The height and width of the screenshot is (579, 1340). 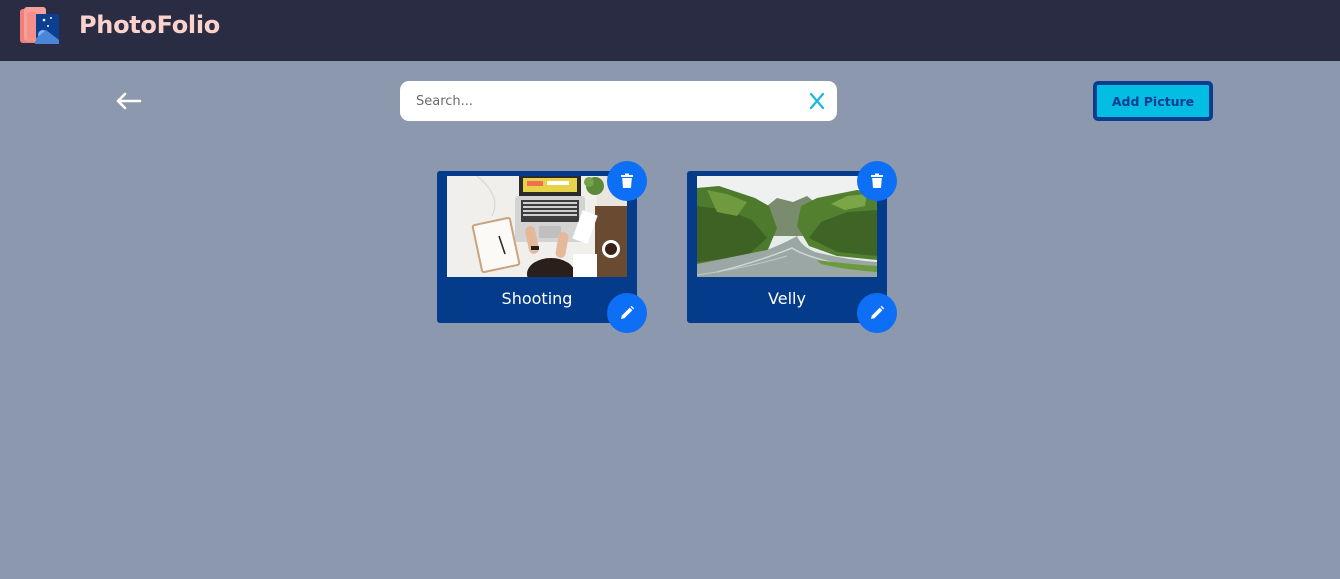 I want to click on brand-title: PhotoFolio, so click(x=149, y=25).